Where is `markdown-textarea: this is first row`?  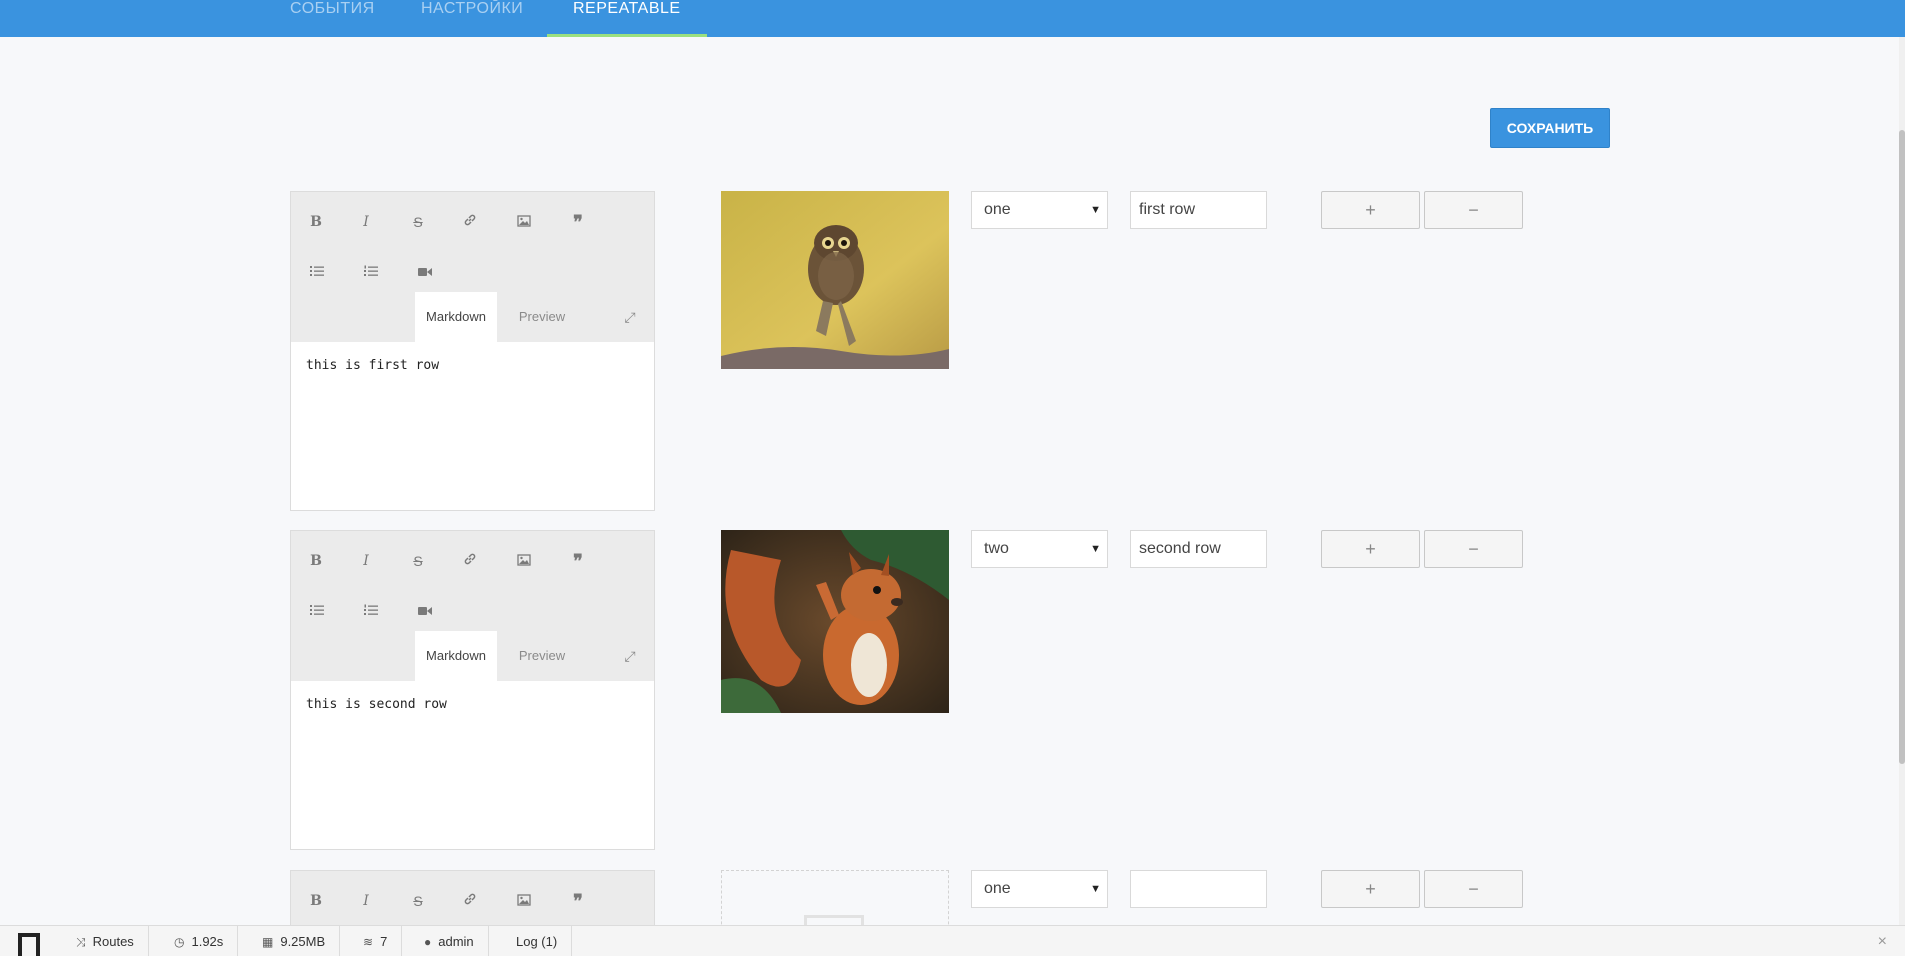 markdown-textarea: this is first row is located at coordinates (472, 426).